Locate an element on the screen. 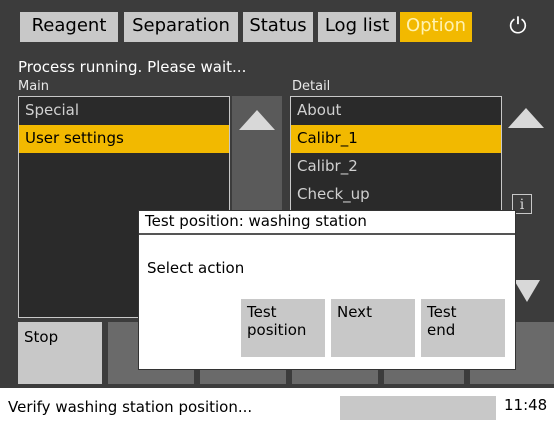 Image resolution: width=554 pixels, height=422 pixels. tab-status: Status is located at coordinates (278, 27).